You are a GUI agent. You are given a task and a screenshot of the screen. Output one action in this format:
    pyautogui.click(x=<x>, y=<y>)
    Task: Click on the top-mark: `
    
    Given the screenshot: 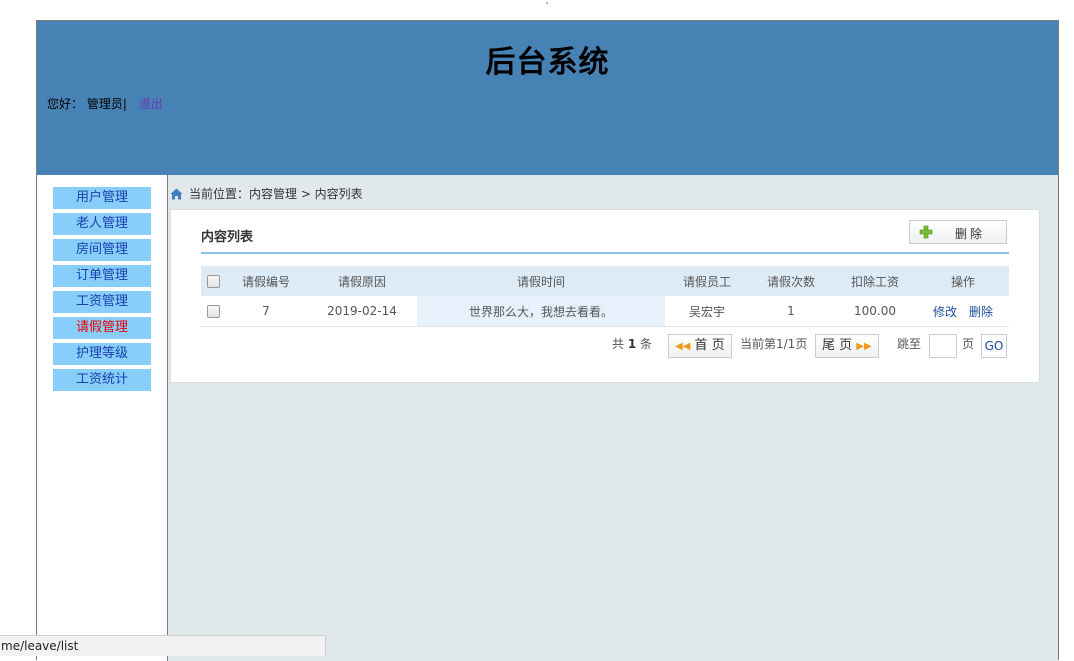 What is the action you would take?
    pyautogui.click(x=547, y=7)
    